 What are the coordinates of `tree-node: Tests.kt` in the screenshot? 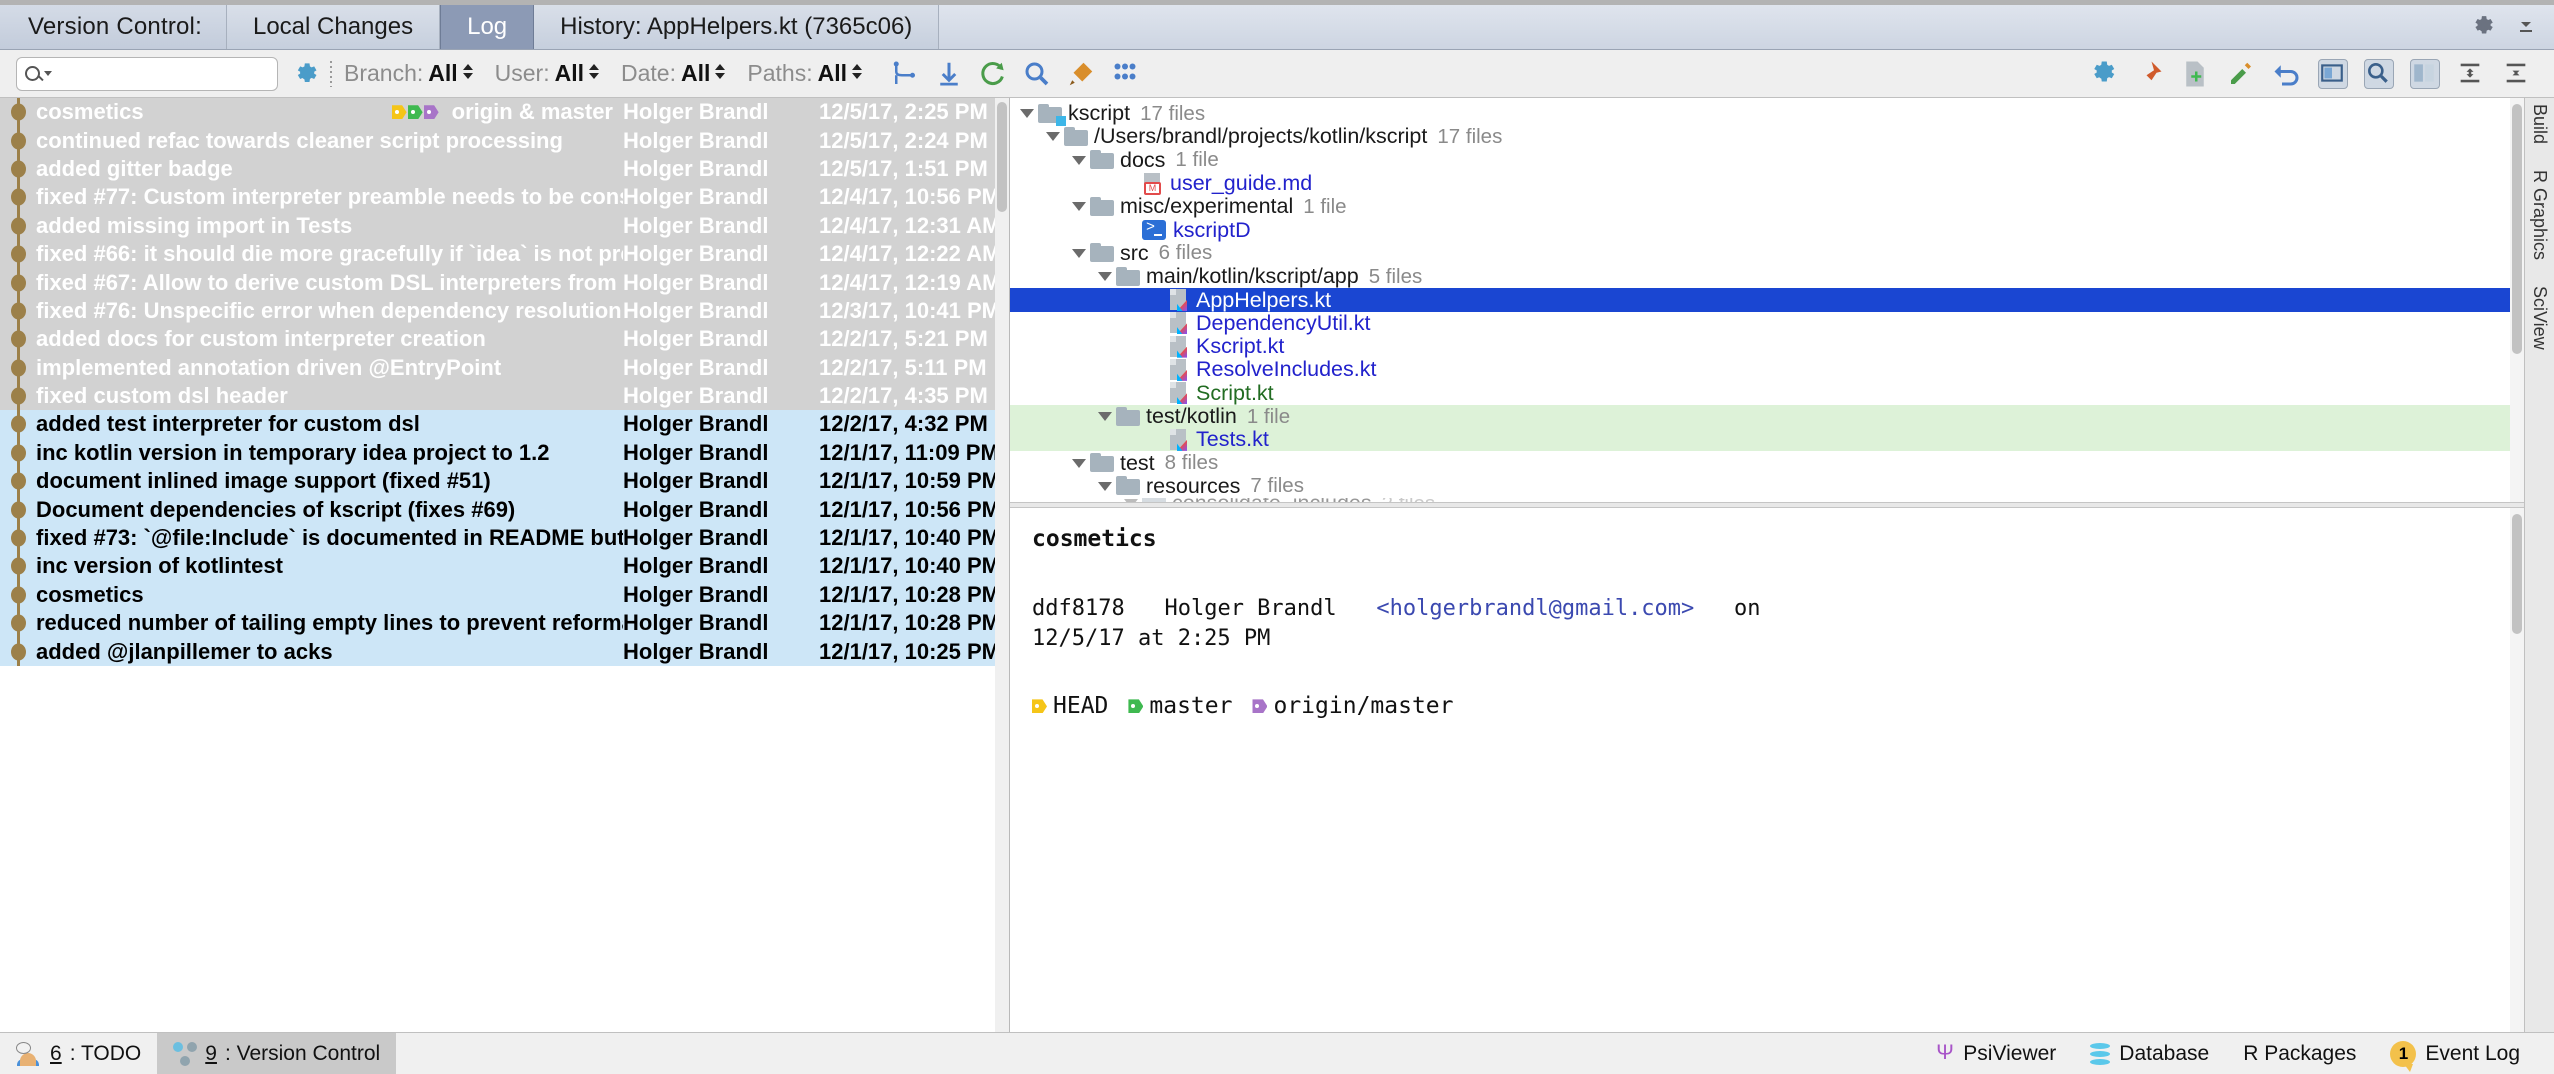 It's located at (1767, 439).